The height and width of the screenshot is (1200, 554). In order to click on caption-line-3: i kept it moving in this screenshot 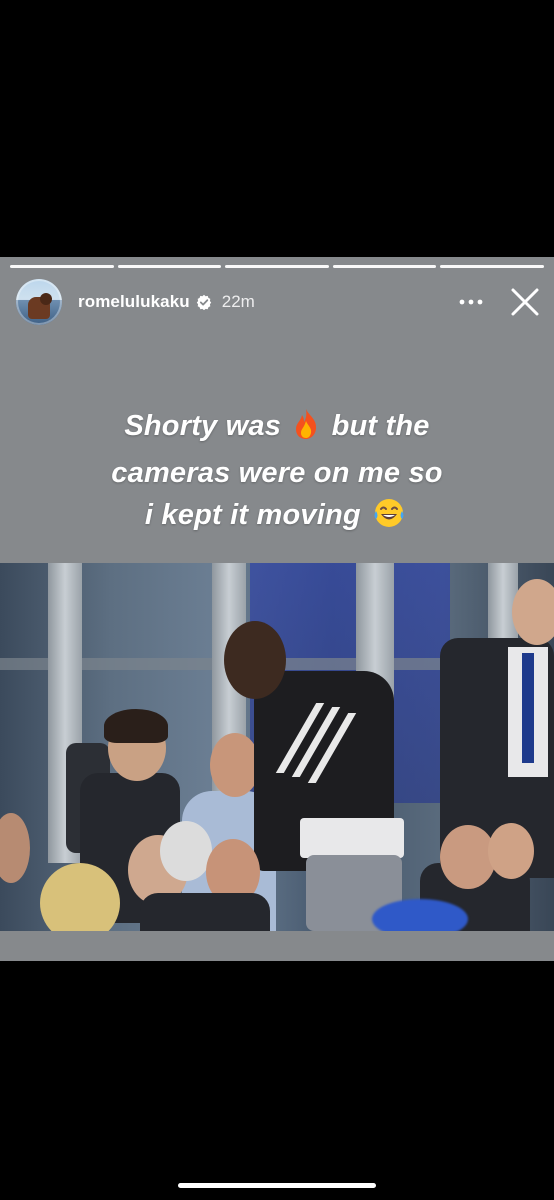, I will do `click(277, 517)`.